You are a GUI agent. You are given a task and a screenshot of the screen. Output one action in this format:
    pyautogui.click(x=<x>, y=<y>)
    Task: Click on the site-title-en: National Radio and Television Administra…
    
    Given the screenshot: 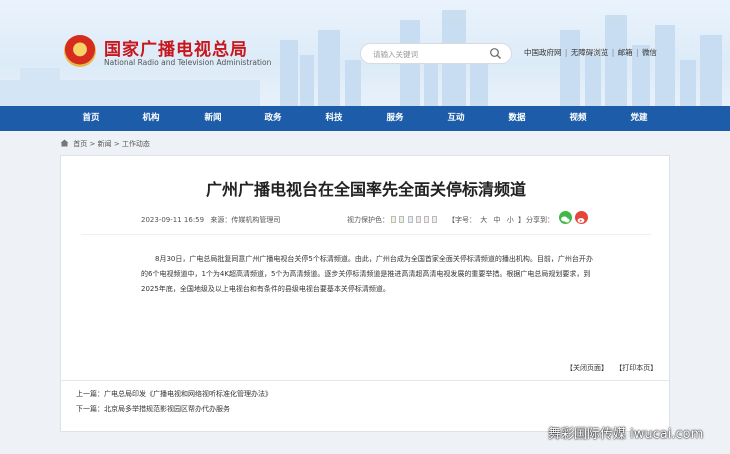 What is the action you would take?
    pyautogui.click(x=188, y=62)
    